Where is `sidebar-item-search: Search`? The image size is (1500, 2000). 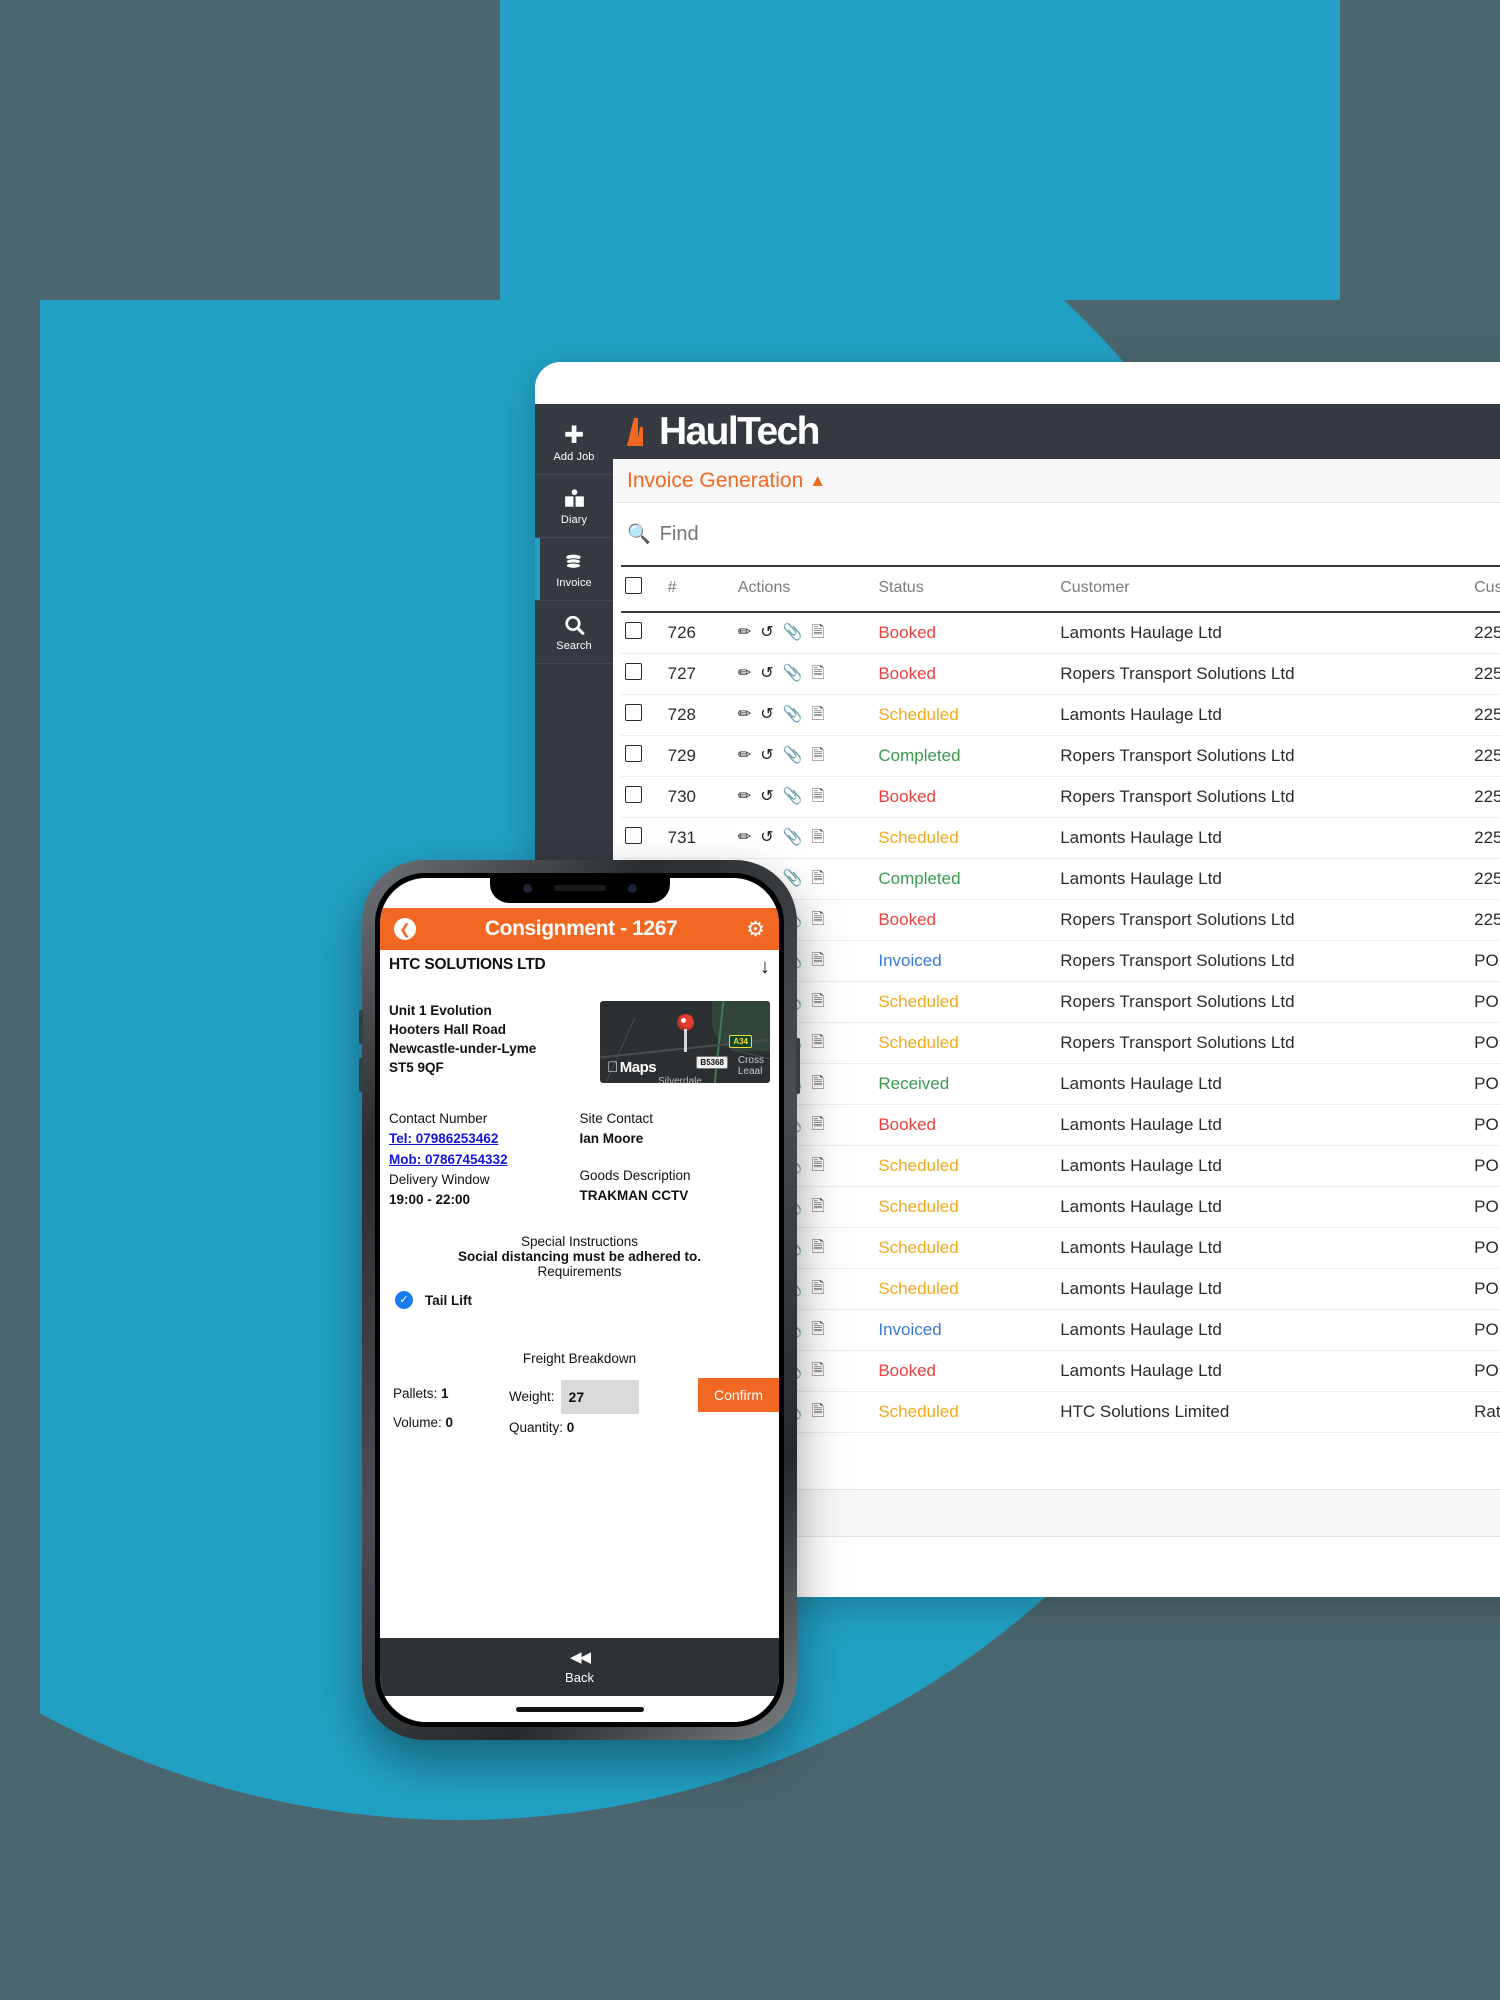 sidebar-item-search: Search is located at coordinates (574, 632).